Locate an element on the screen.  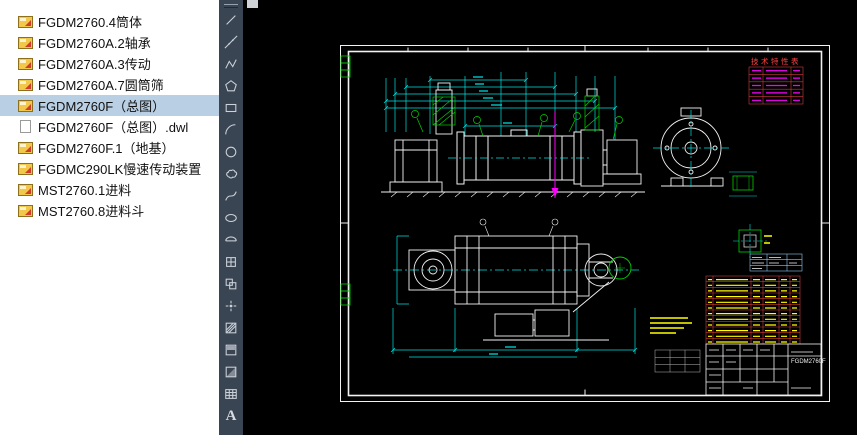
drive-unit is located at coordinates (611, 137).